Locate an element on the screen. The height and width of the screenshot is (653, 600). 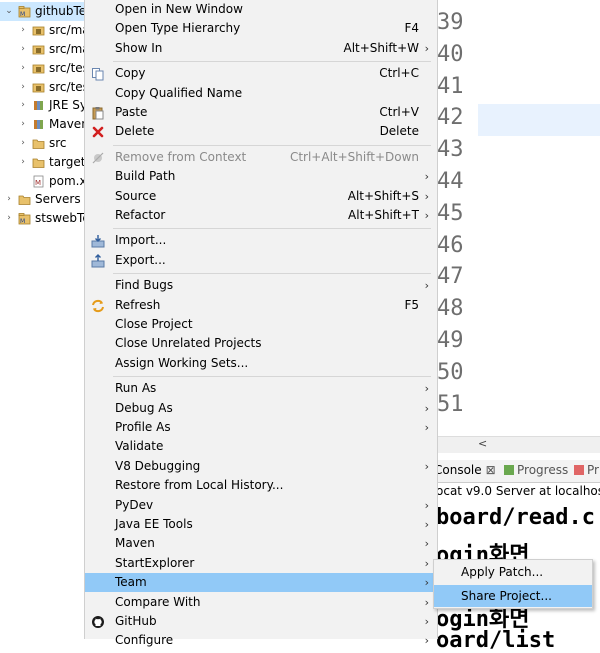
menu-item-team: Team › is located at coordinates (261, 583).